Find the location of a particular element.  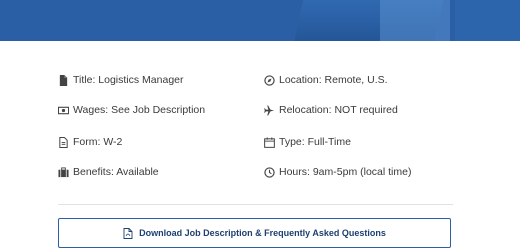

hours-item: Hours: 9am-5pm (local time) is located at coordinates (337, 172).